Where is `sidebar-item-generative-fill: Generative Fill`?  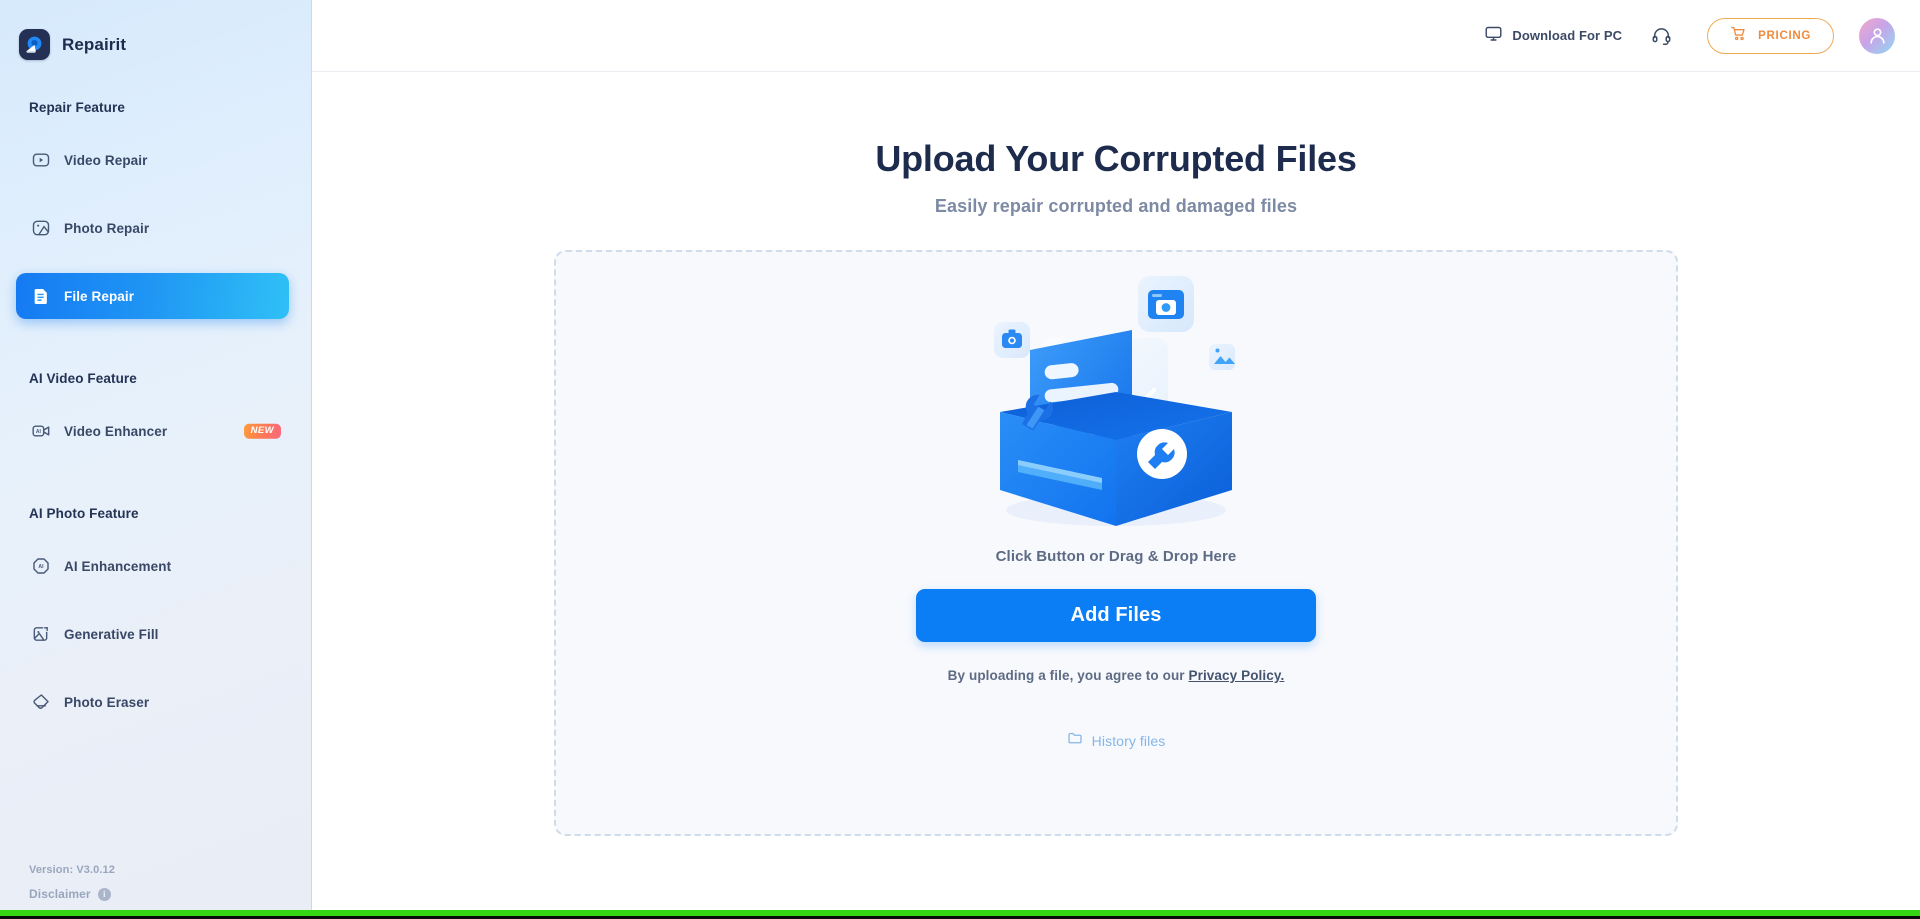 sidebar-item-generative-fill: Generative Fill is located at coordinates (152, 634).